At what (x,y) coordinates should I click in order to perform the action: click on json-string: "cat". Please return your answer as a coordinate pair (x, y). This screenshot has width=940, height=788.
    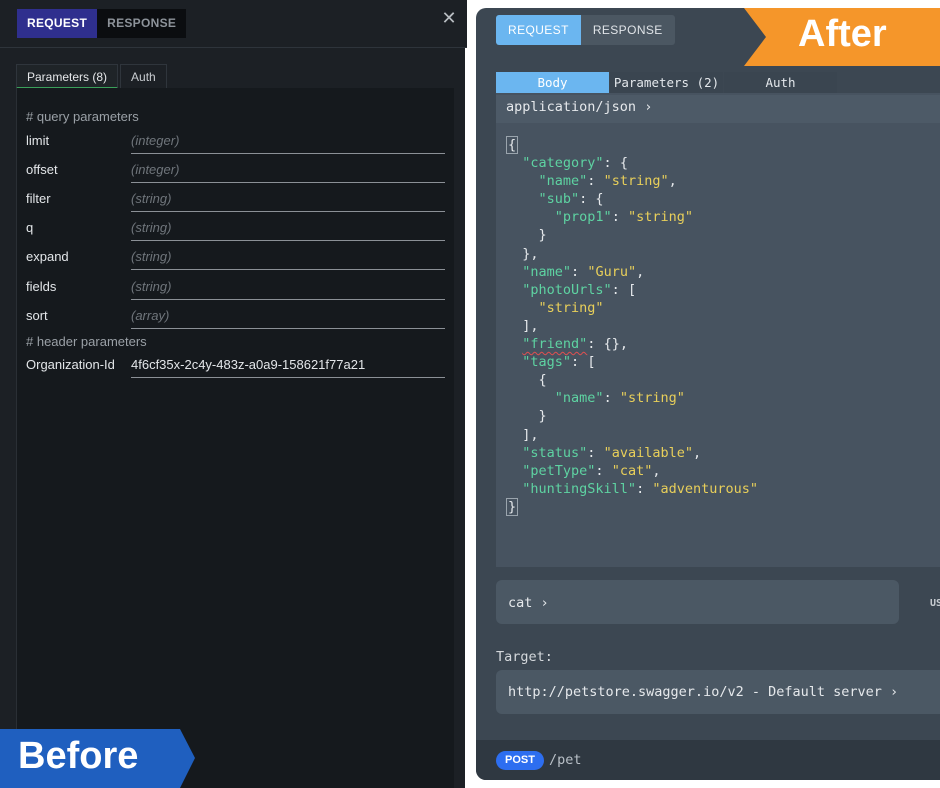
    Looking at the image, I should click on (632, 470).